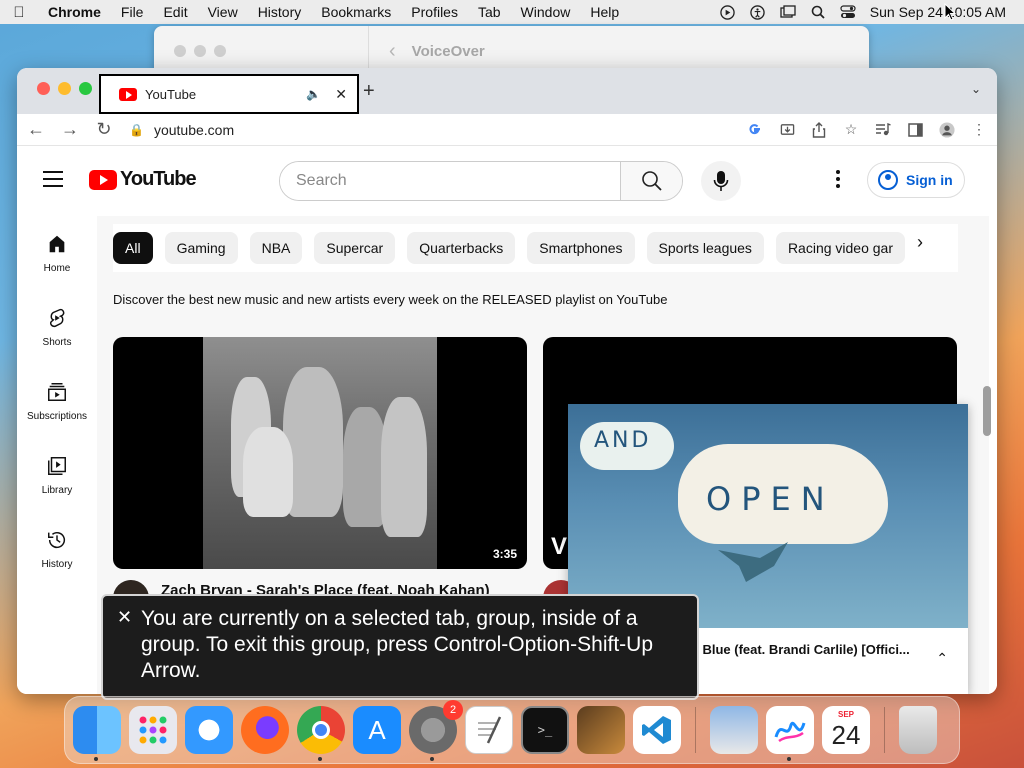 The height and width of the screenshot is (768, 1024). I want to click on search-input, so click(450, 181).